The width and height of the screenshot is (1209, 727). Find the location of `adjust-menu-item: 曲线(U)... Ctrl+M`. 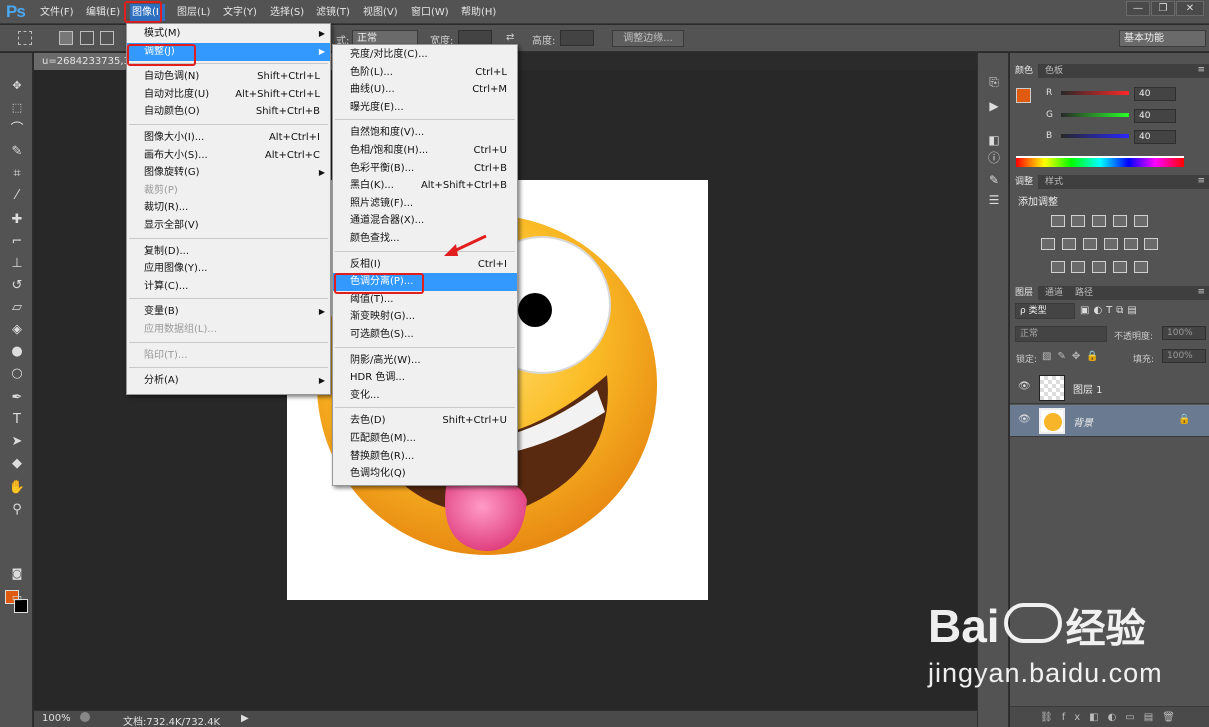

adjust-menu-item: 曲线(U)... Ctrl+M is located at coordinates (425, 90).